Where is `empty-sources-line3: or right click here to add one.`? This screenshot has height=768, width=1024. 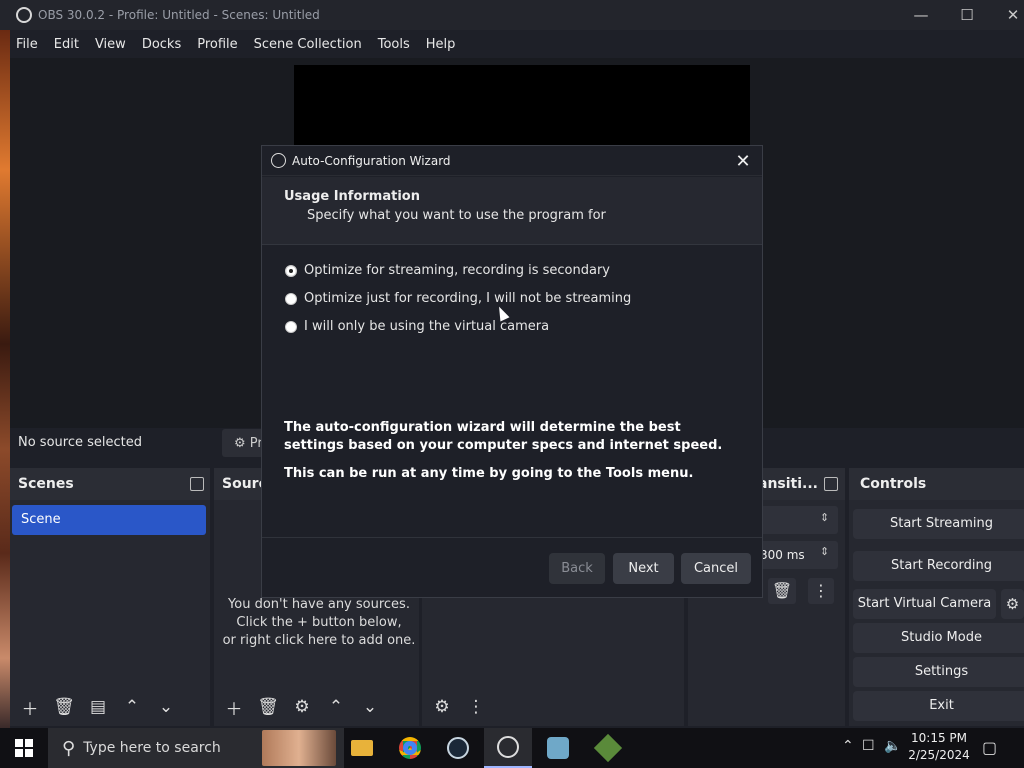 empty-sources-line3: or right click here to add one. is located at coordinates (319, 640).